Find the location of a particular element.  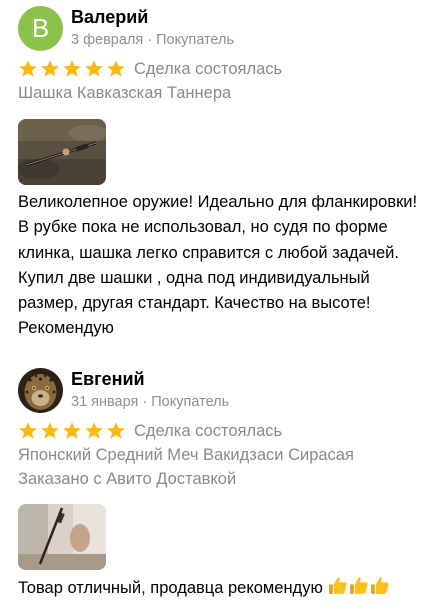

item-title: Японский Средний Меч Вакидзаси Сирасая is located at coordinates (186, 455).